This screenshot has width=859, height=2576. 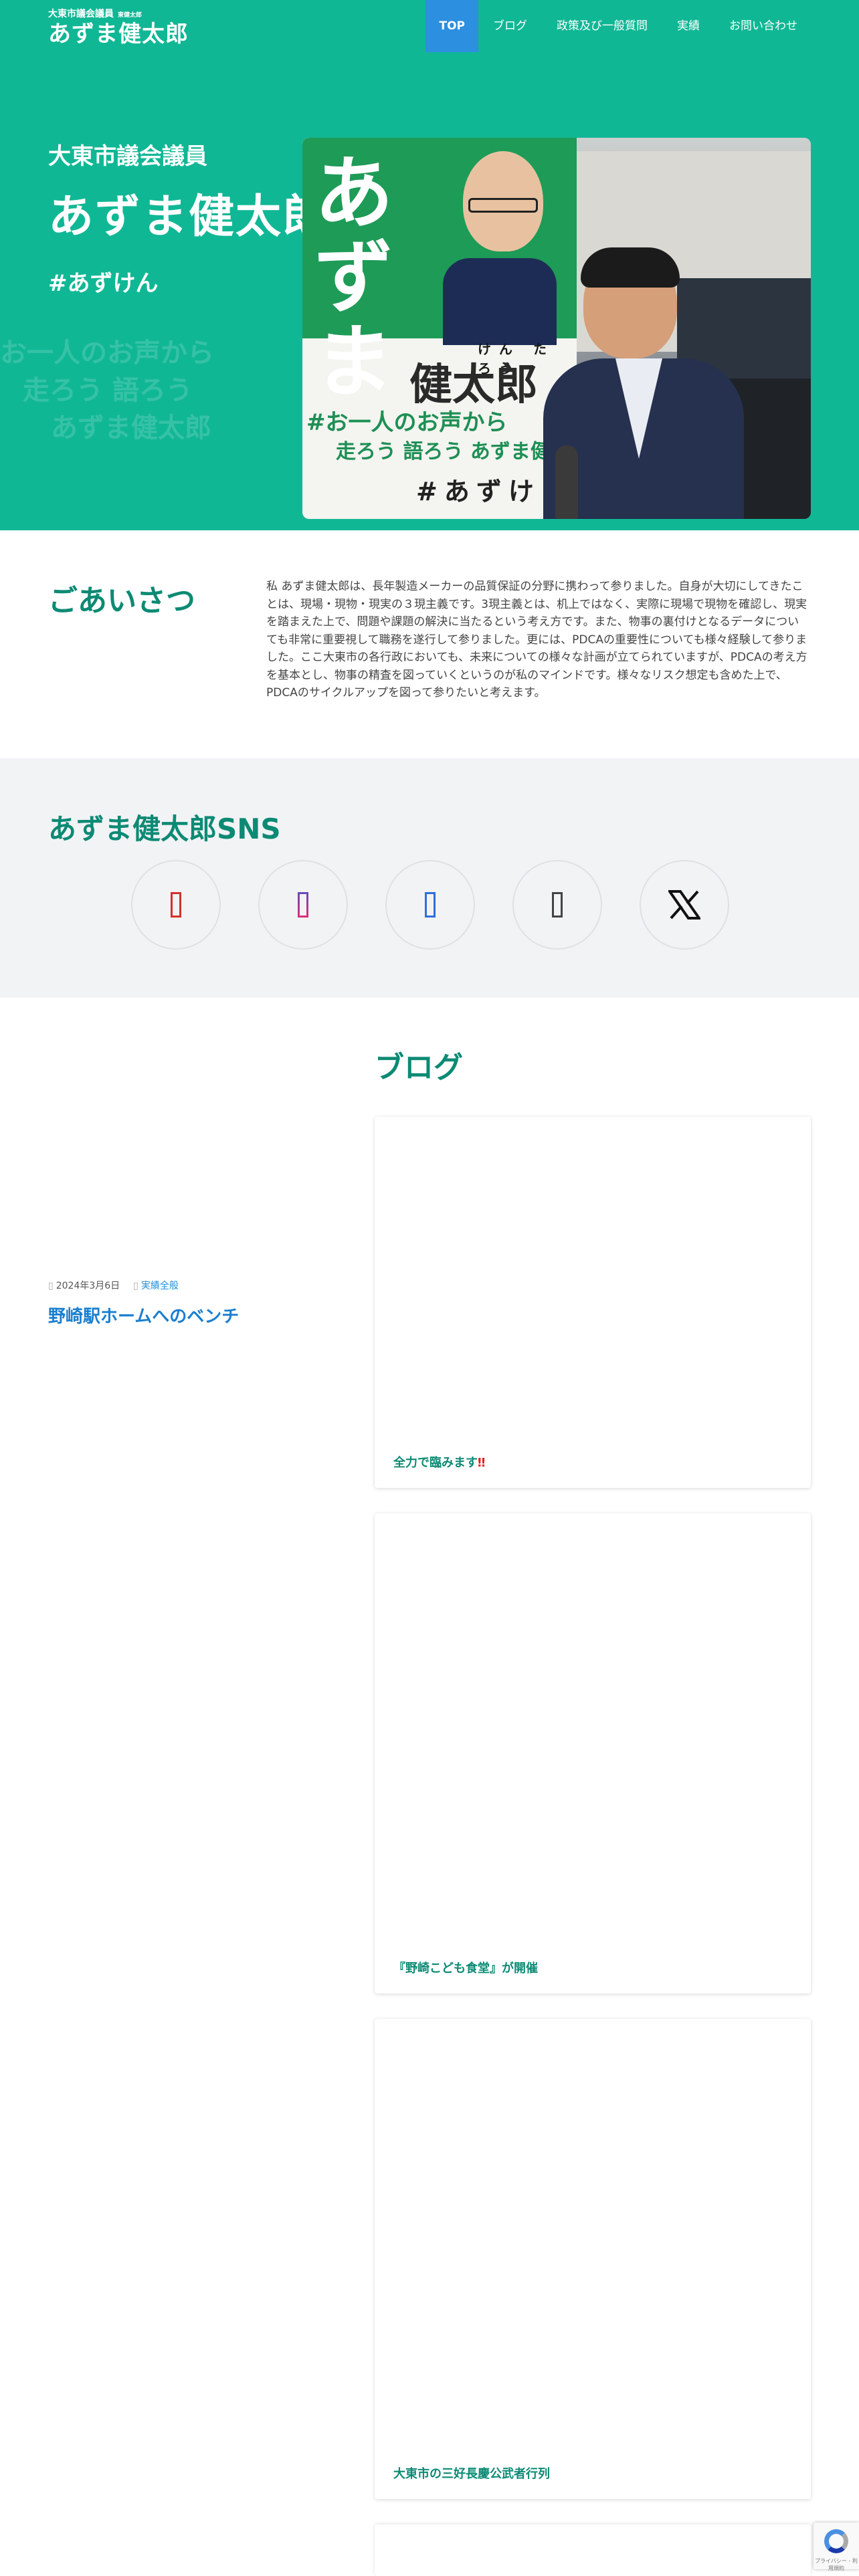 I want to click on logo-title: あずま健太郎, so click(x=118, y=34).